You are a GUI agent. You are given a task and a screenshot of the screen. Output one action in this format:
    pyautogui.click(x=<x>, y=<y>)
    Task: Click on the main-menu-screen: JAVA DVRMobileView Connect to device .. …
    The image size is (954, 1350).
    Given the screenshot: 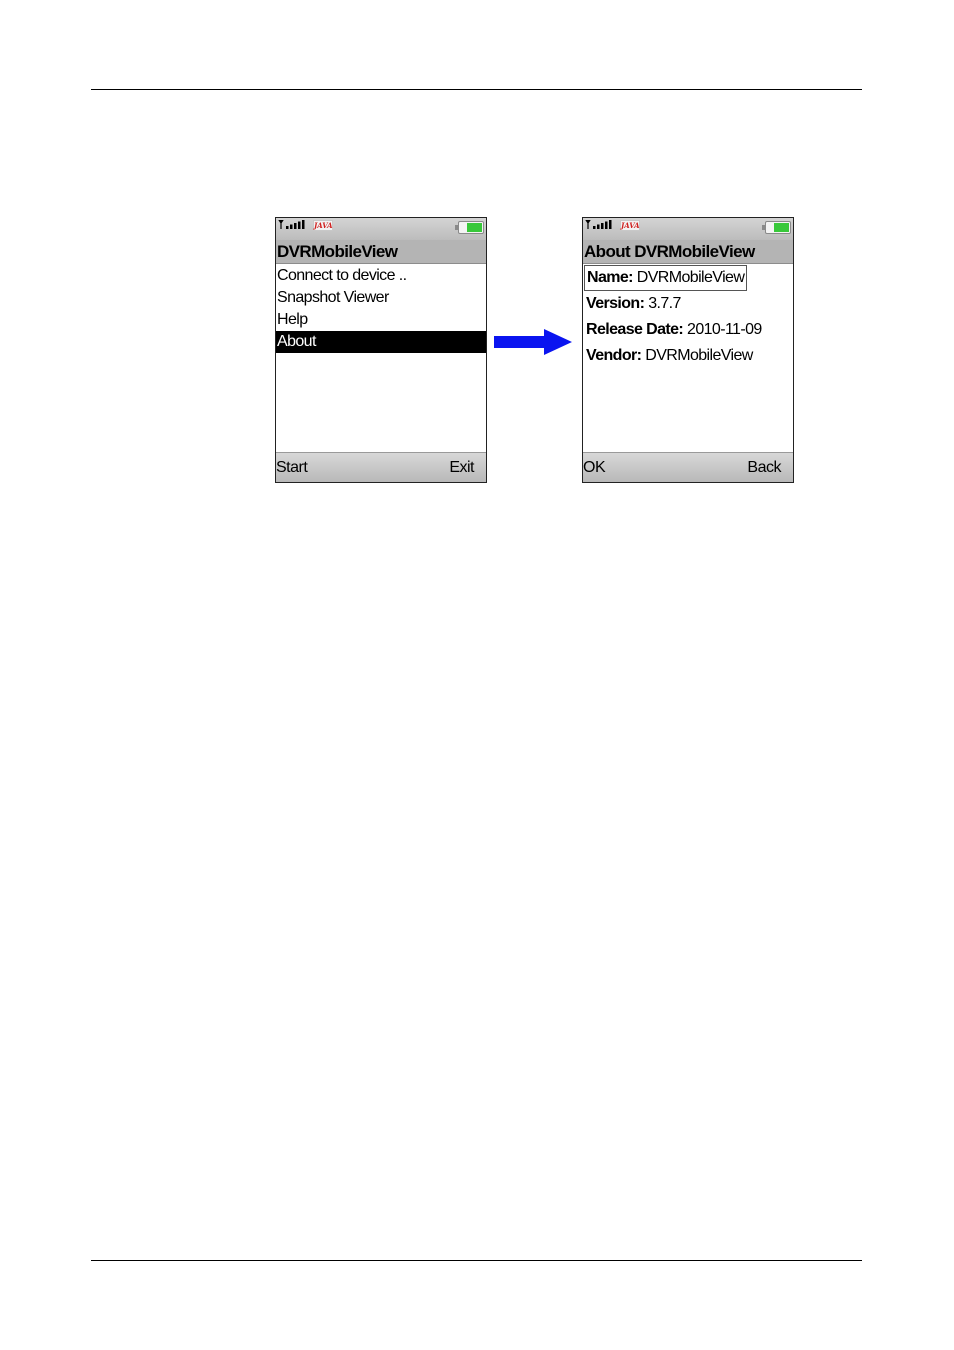 What is the action you would take?
    pyautogui.click(x=381, y=350)
    